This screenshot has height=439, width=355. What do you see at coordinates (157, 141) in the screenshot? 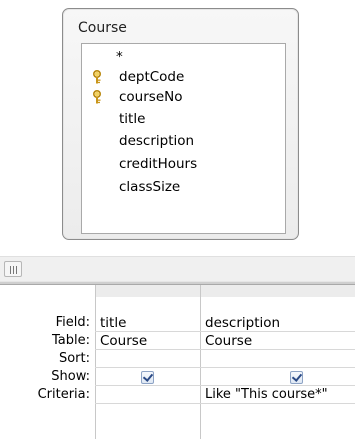
I see `field-item-label: description` at bounding box center [157, 141].